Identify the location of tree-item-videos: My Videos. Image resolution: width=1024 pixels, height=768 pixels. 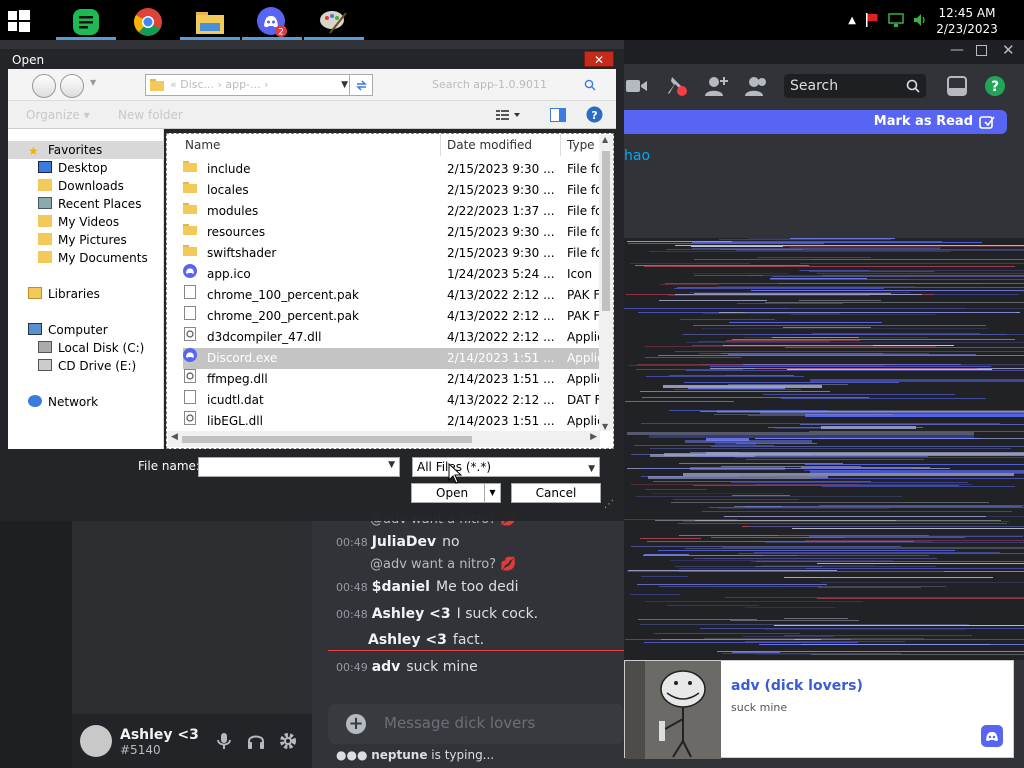
(78, 222).